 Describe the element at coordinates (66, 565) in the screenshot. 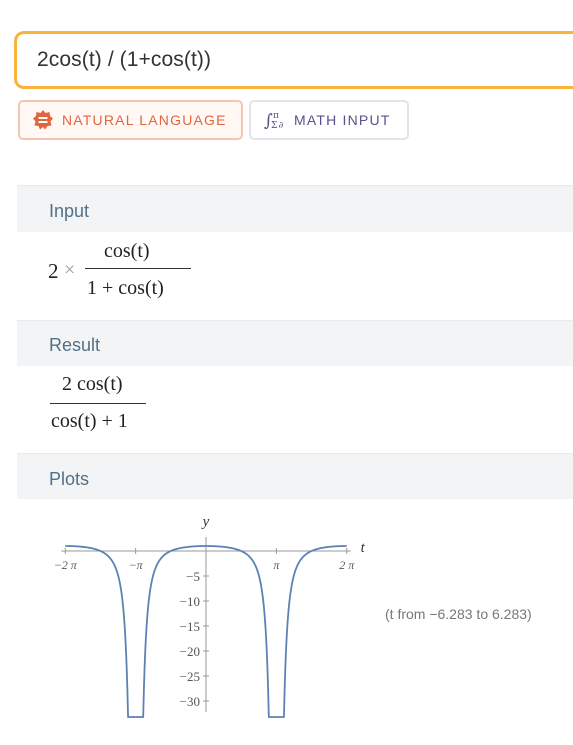

I see `x-tick-label: −2 π` at that location.